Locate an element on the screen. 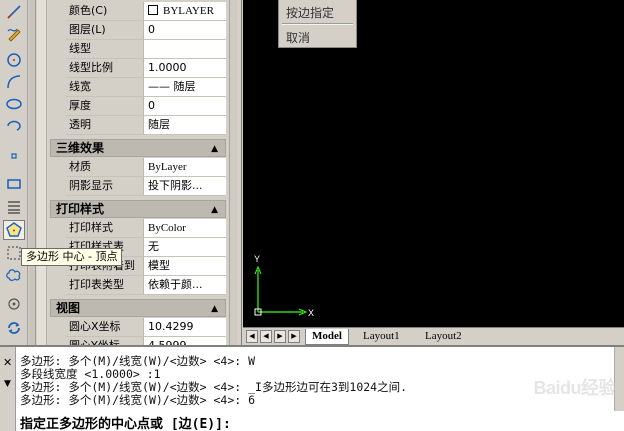  prop-key: 图层(L) is located at coordinates (105, 30).